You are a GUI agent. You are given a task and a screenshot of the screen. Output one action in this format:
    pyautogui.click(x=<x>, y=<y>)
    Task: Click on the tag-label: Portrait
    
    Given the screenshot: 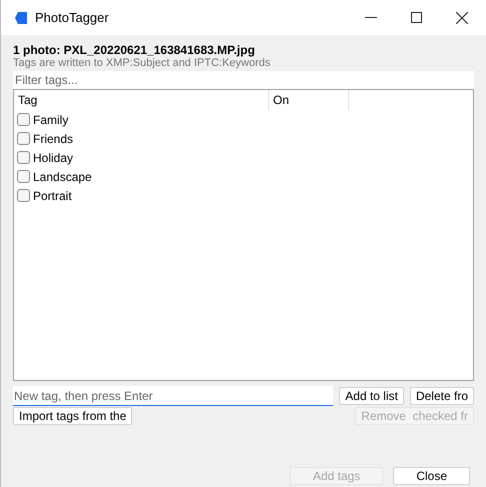 What is the action you would take?
    pyautogui.click(x=52, y=196)
    